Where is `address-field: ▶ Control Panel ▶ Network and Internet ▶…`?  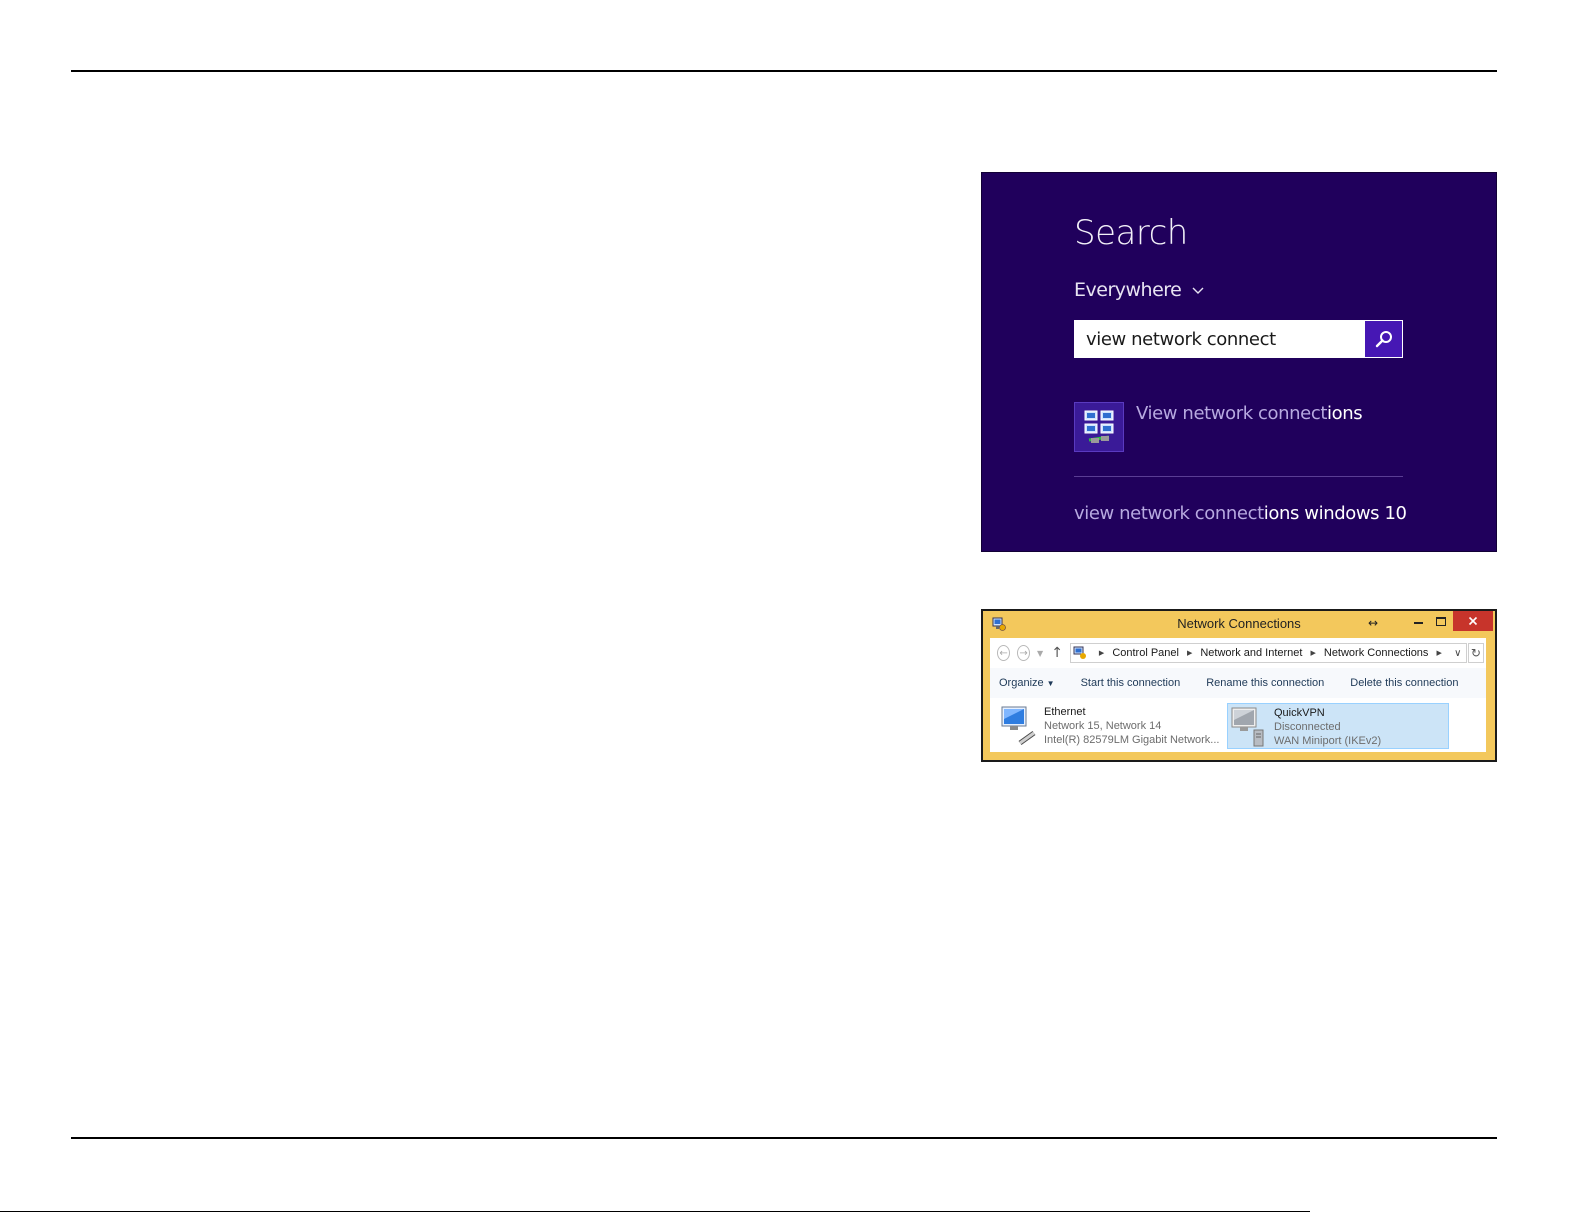
address-field: ▶ Control Panel ▶ Network and Internet ▶… is located at coordinates (1268, 653).